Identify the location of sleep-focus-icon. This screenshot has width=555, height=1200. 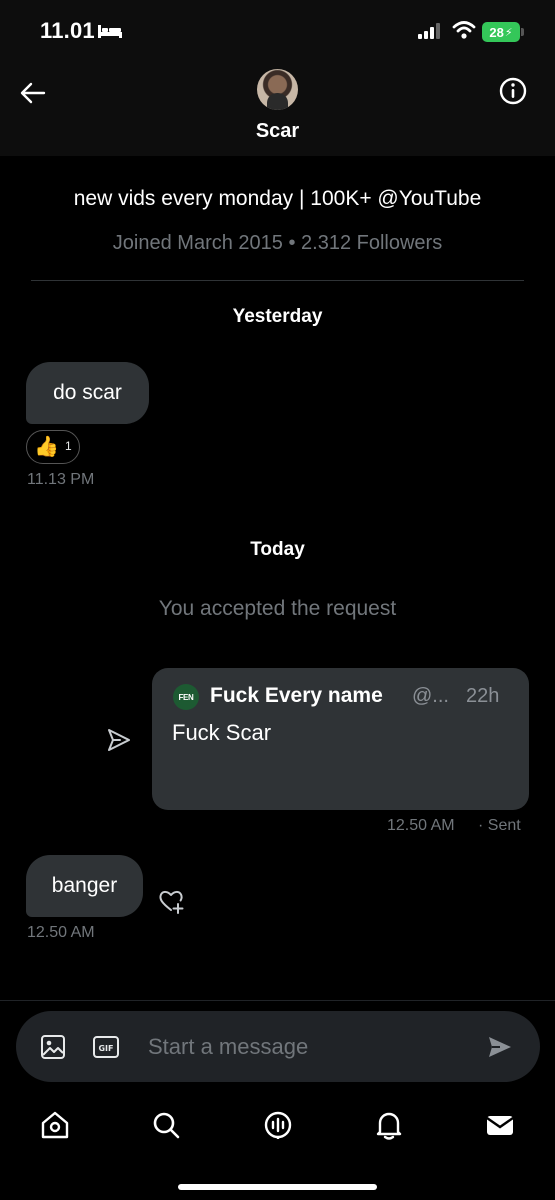
(110, 31).